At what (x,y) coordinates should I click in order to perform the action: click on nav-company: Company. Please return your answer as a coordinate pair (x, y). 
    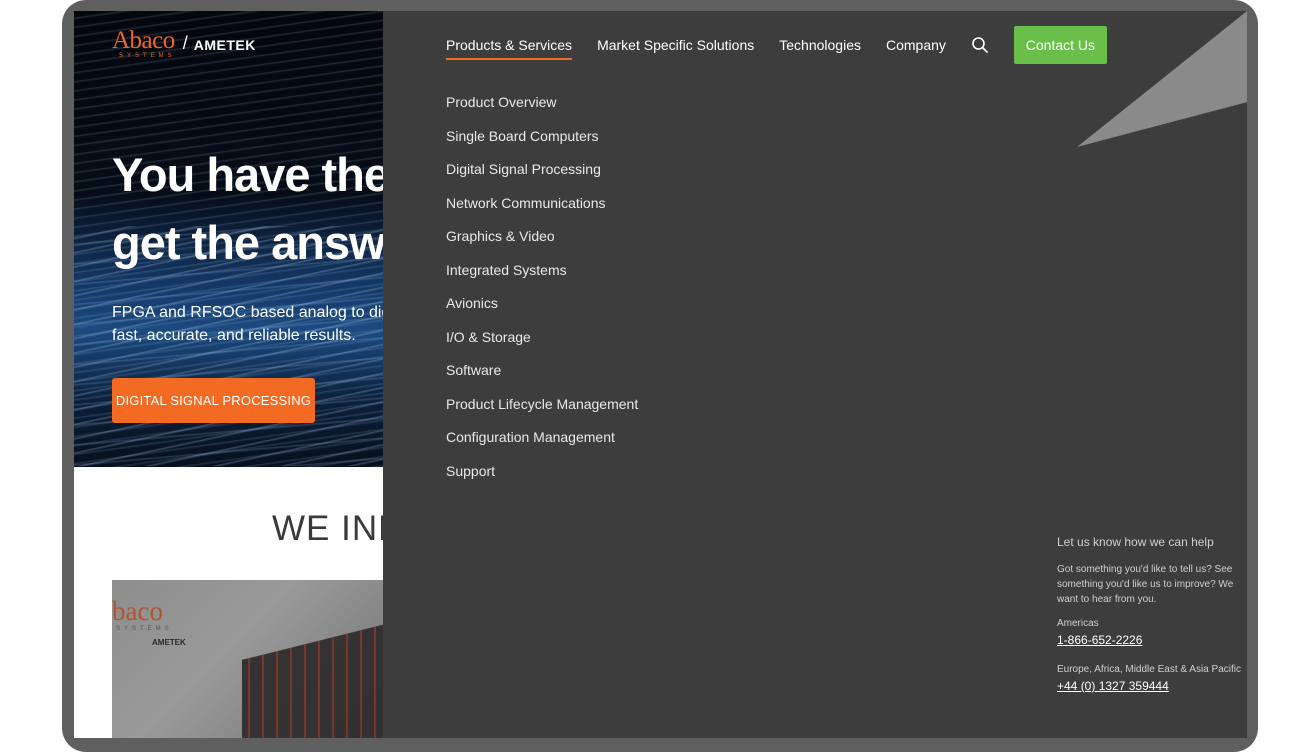
    Looking at the image, I should click on (916, 49).